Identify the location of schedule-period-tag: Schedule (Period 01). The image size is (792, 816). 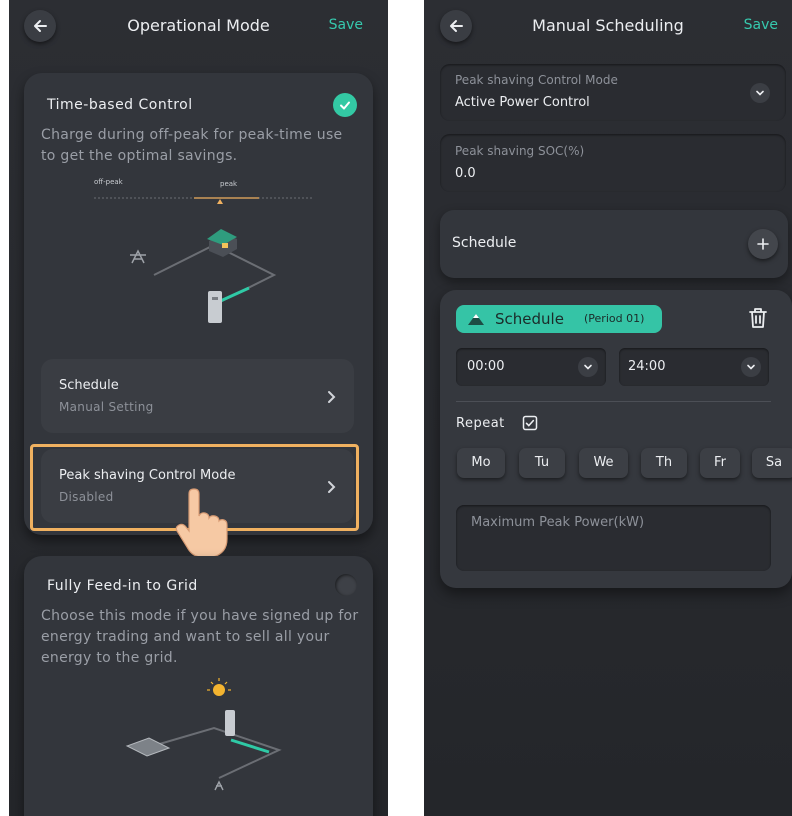
(559, 319).